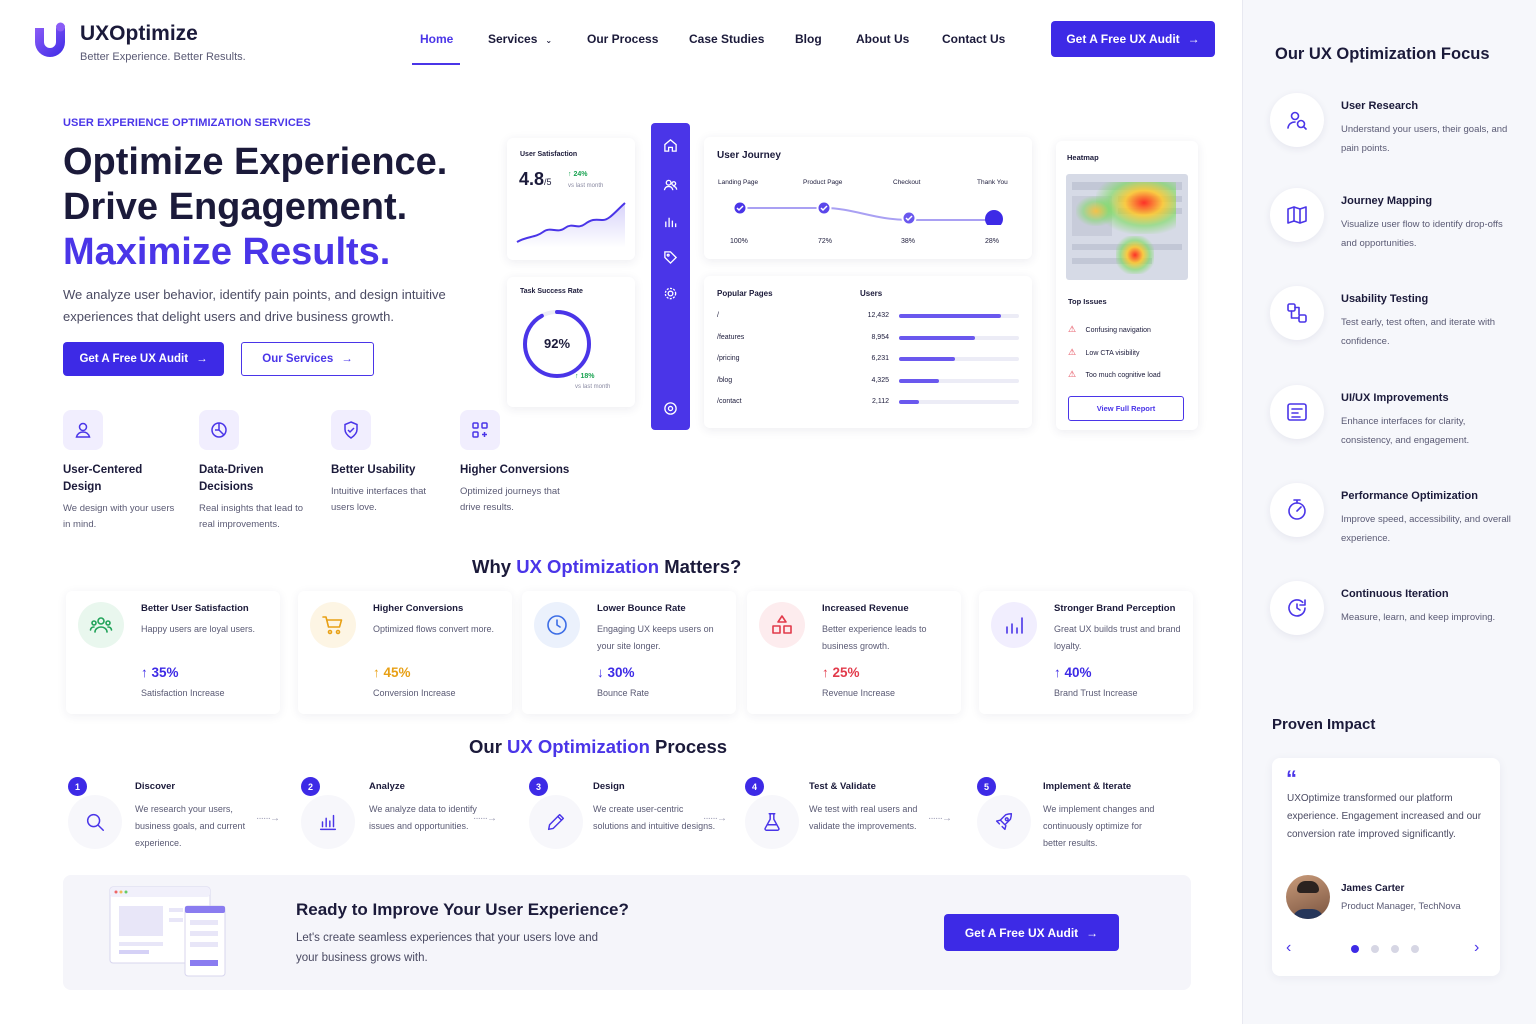 Image resolution: width=1536 pixels, height=1024 pixels. Describe the element at coordinates (139, 33) in the screenshot. I see `brand-name: UXOptimize` at that location.